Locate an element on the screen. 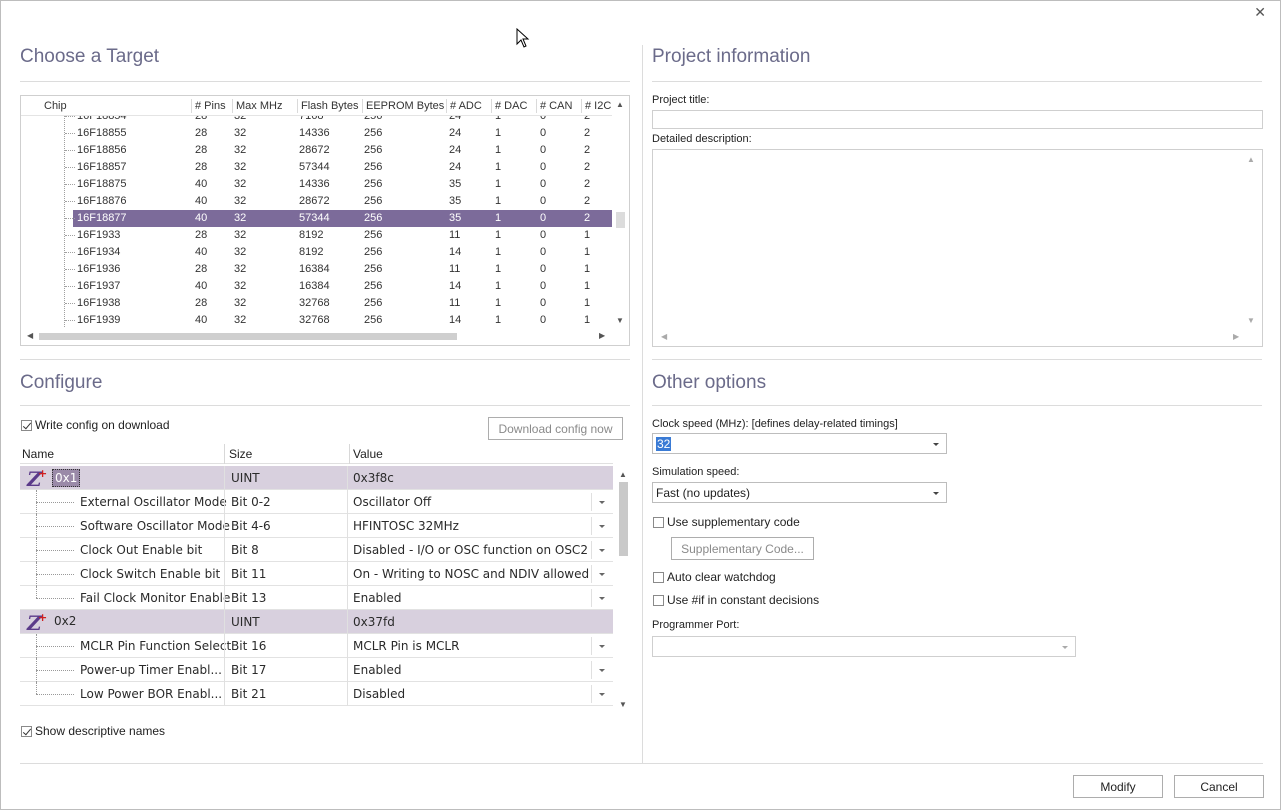 The width and height of the screenshot is (1281, 810). config-value-cell: On - Writing to NOSC and NDIV allowed is located at coordinates (471, 574).